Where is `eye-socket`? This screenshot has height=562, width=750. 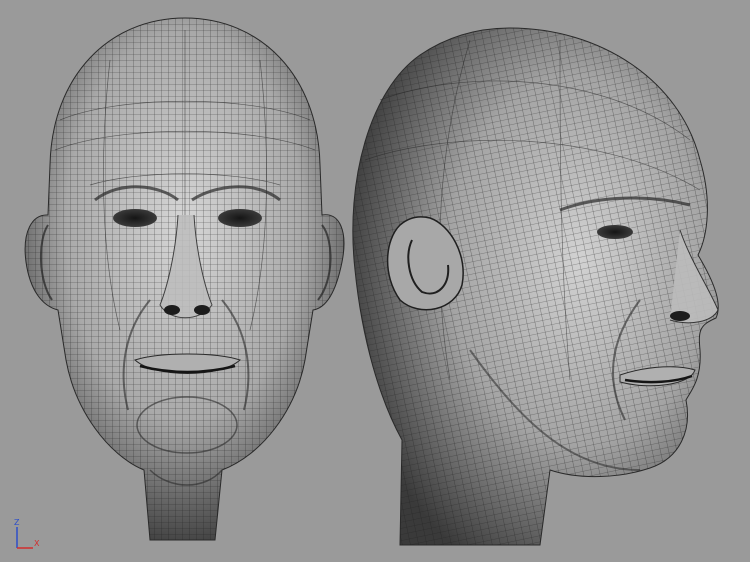
eye-socket is located at coordinates (615, 232).